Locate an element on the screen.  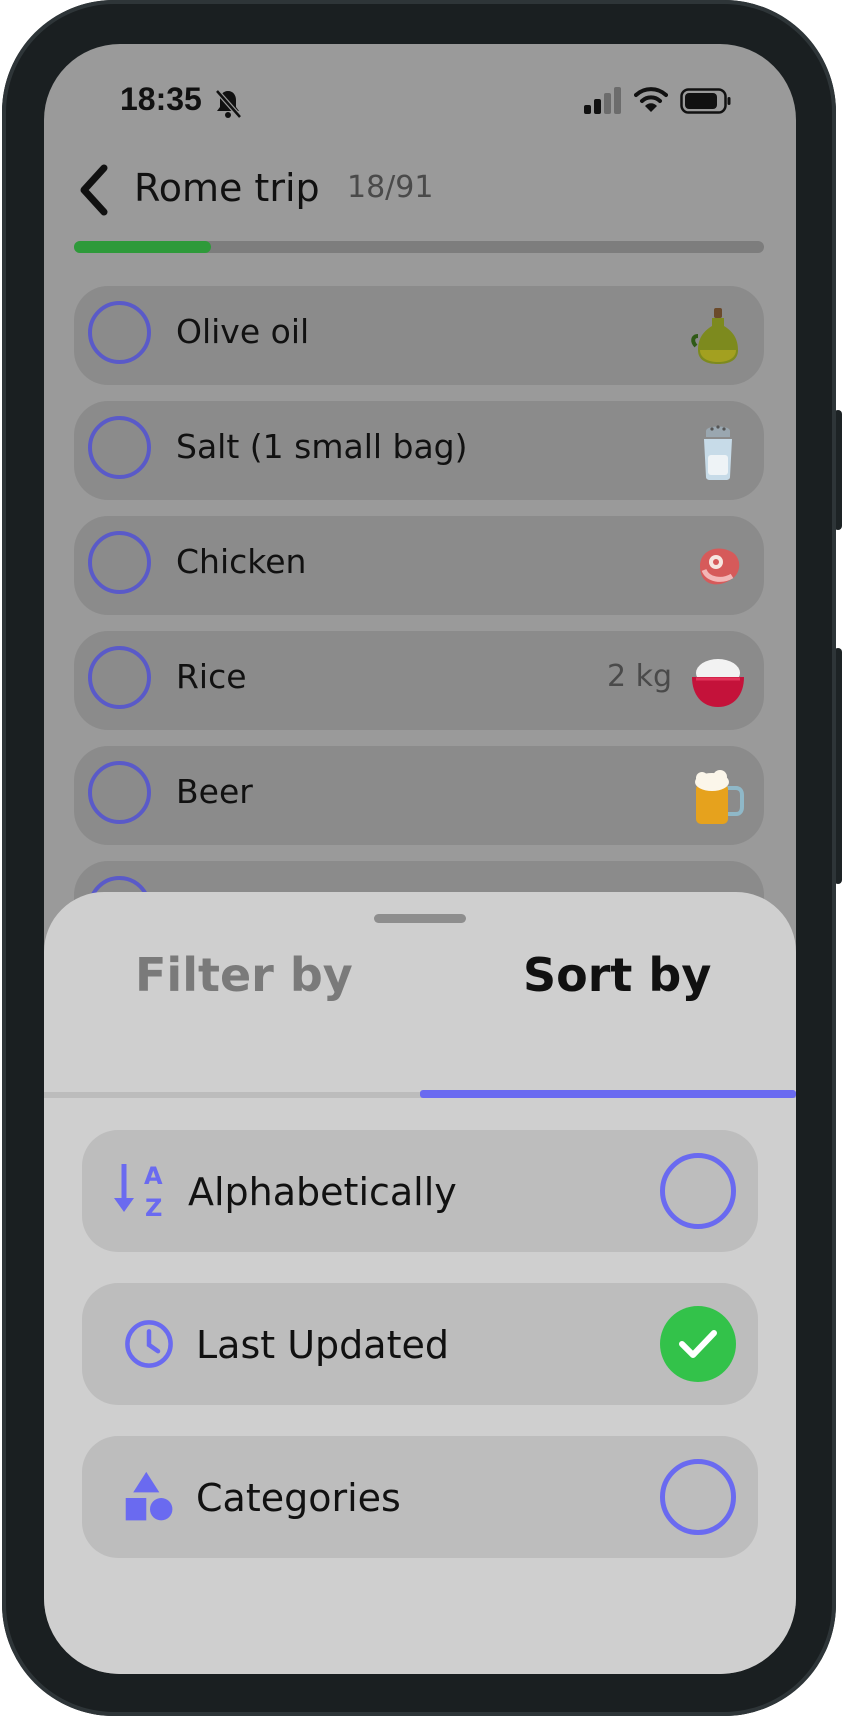
item-name: Chicken is located at coordinates (241, 561).